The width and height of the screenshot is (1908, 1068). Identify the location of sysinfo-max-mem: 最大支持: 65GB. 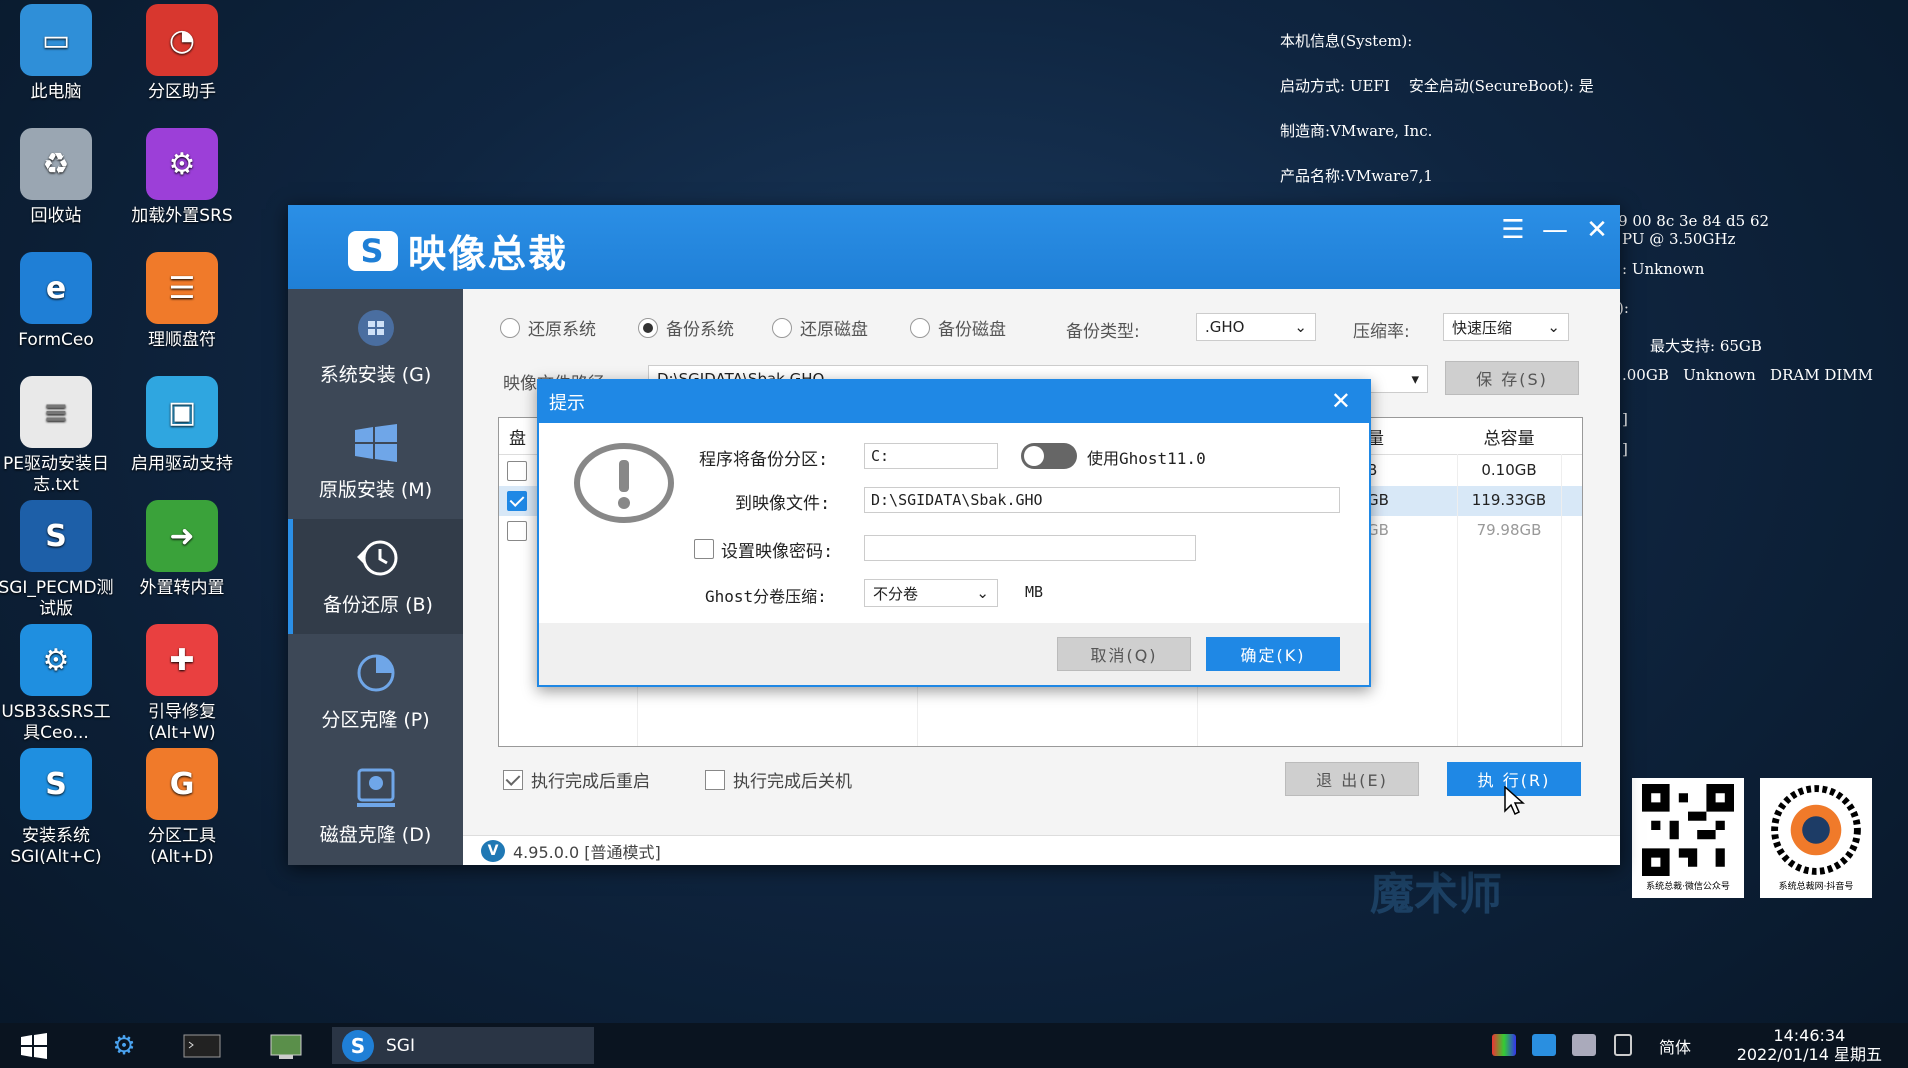
(1706, 346).